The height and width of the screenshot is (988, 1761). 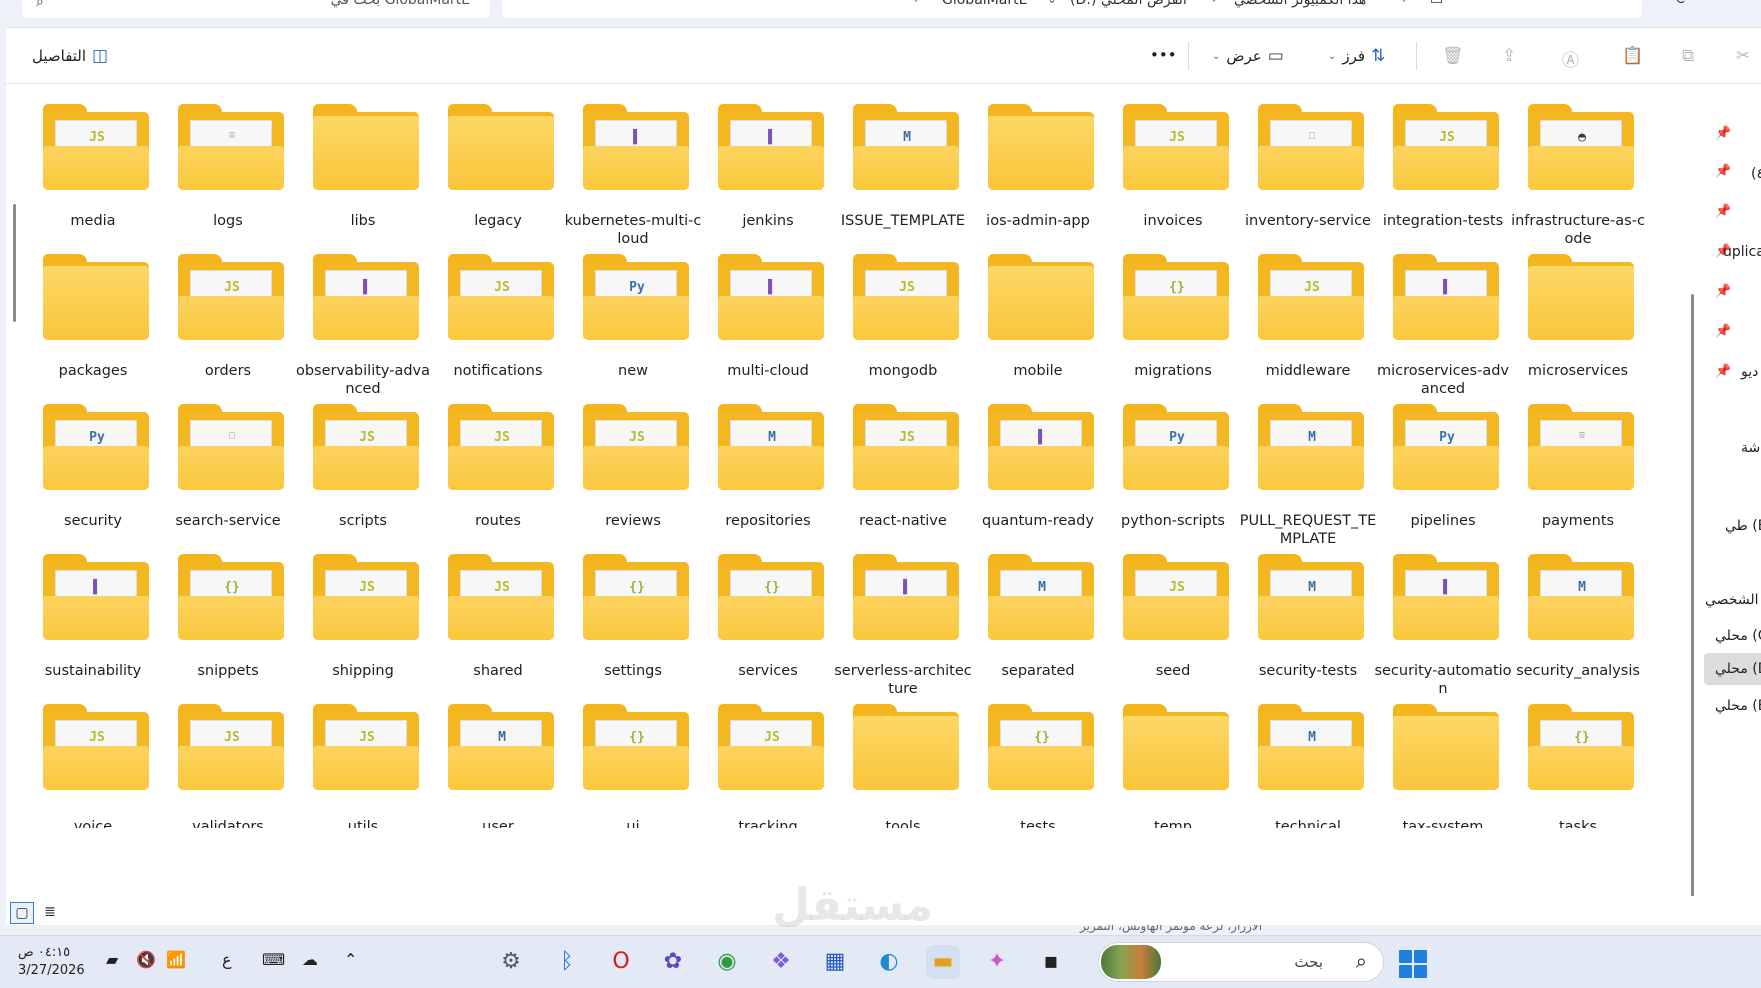 What do you see at coordinates (1688, 56) in the screenshot?
I see `copy-button: ⧉` at bounding box center [1688, 56].